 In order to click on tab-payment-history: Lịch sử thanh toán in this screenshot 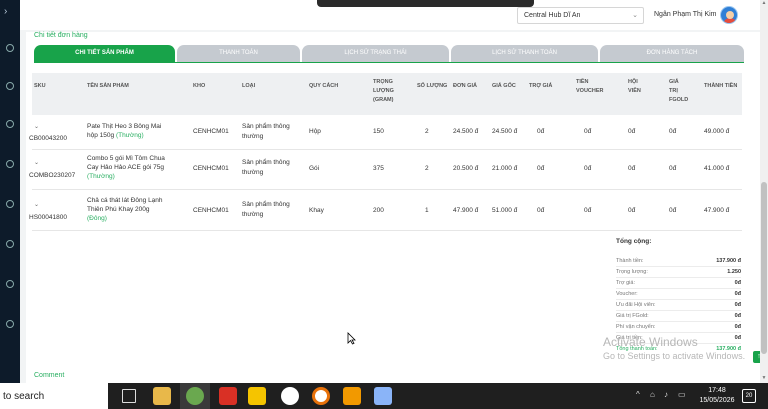, I will do `click(524, 53)`.